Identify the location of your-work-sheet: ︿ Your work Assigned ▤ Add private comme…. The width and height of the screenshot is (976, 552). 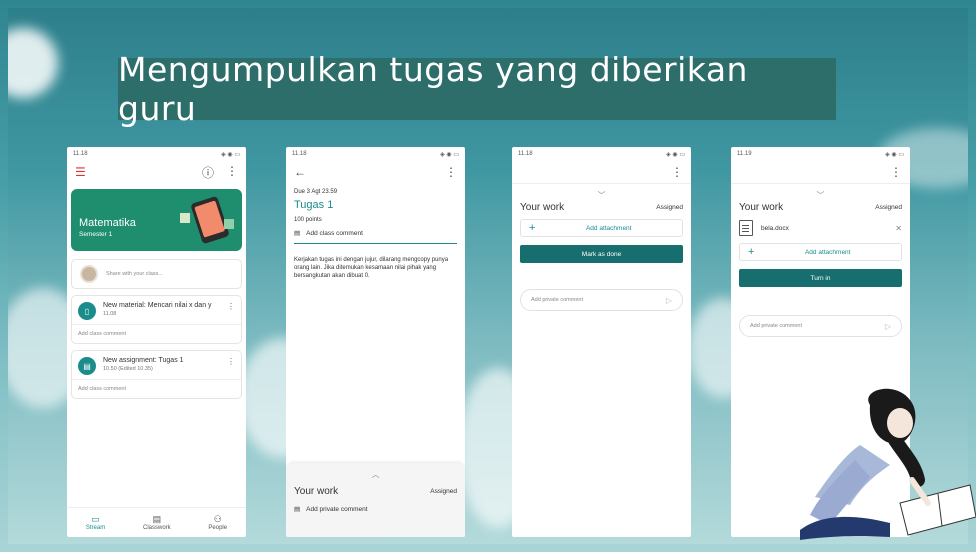
(375, 500).